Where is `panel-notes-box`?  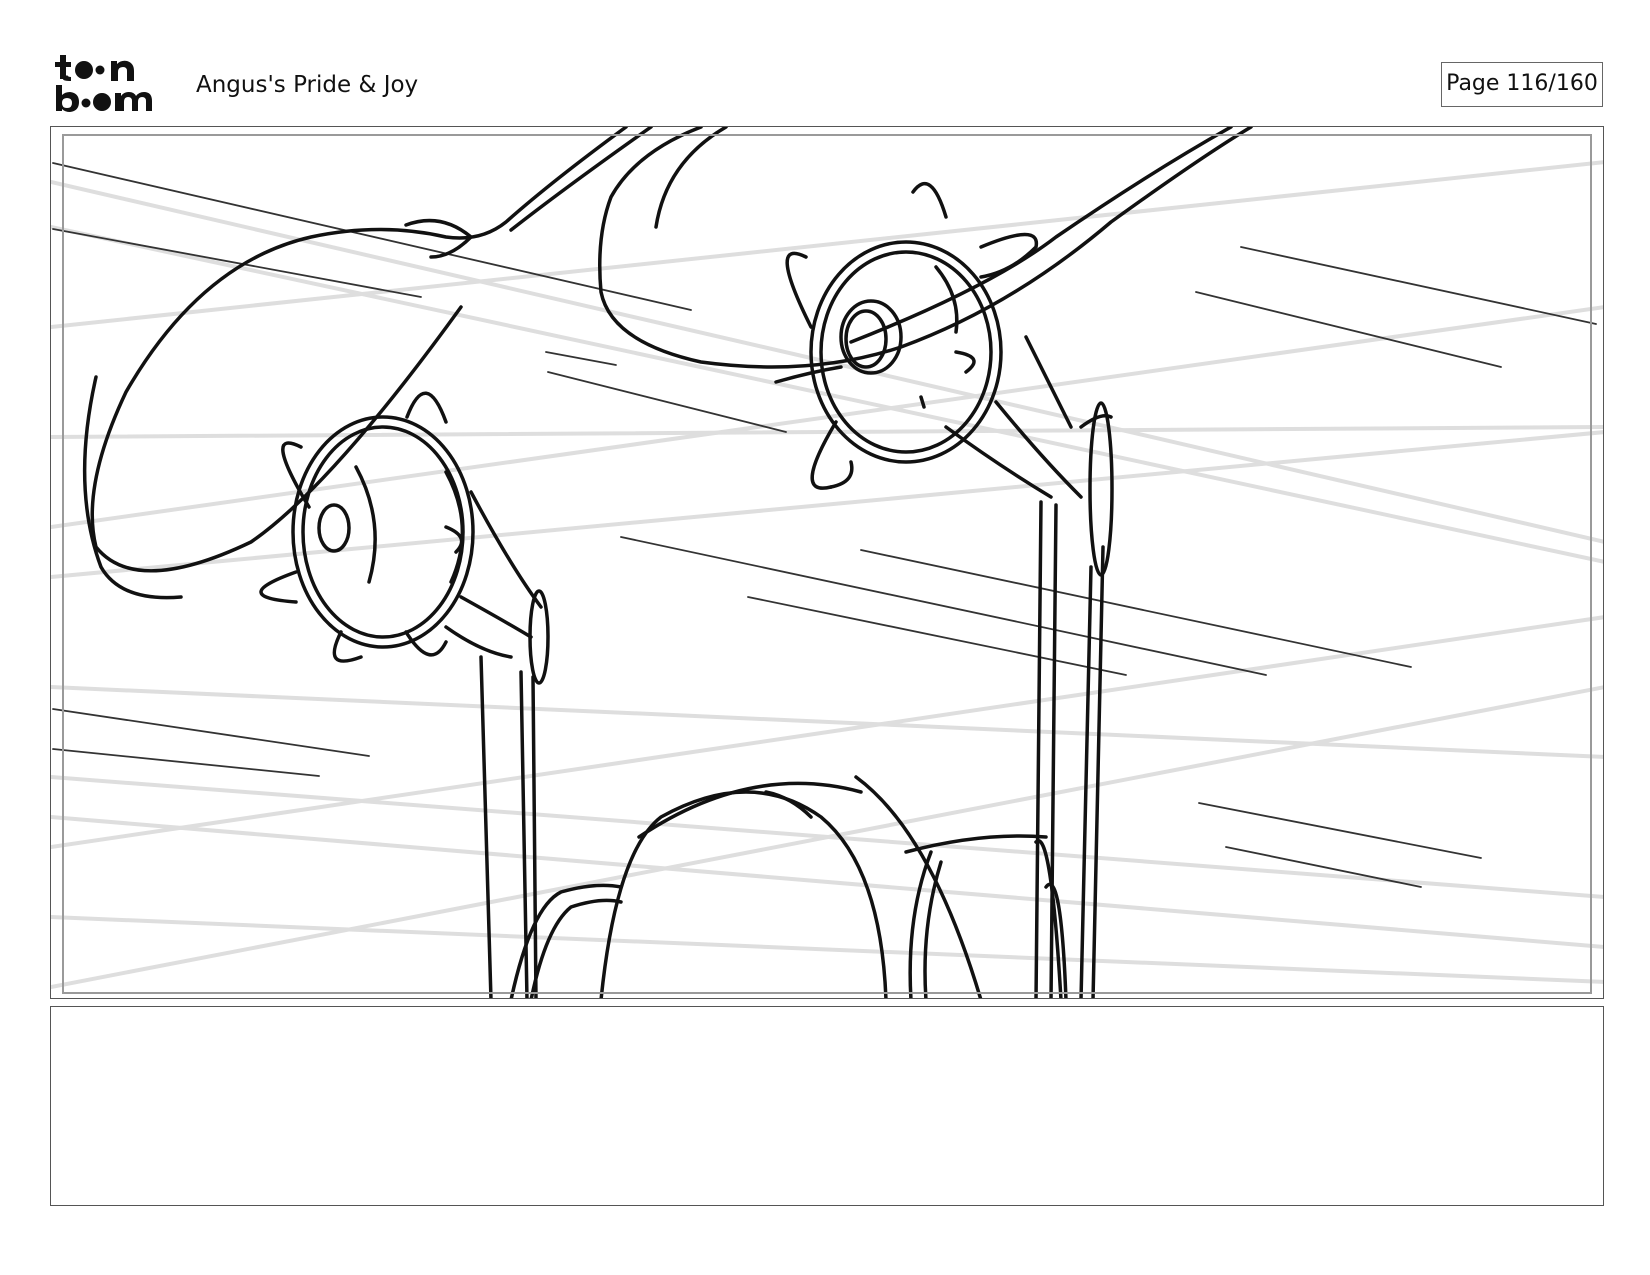
panel-notes-box is located at coordinates (827, 1106).